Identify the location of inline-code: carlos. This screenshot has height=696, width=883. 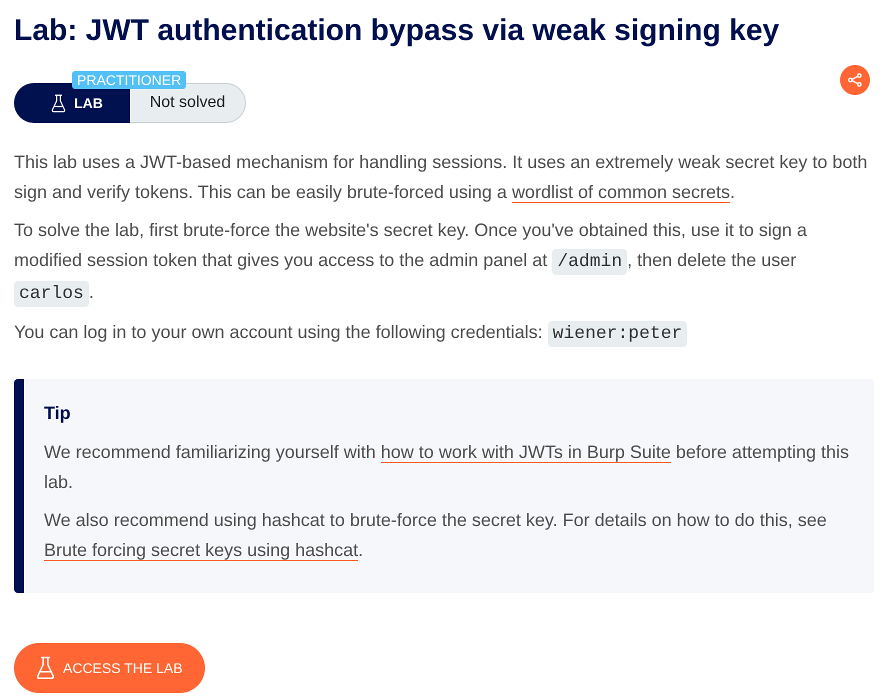
(51, 294).